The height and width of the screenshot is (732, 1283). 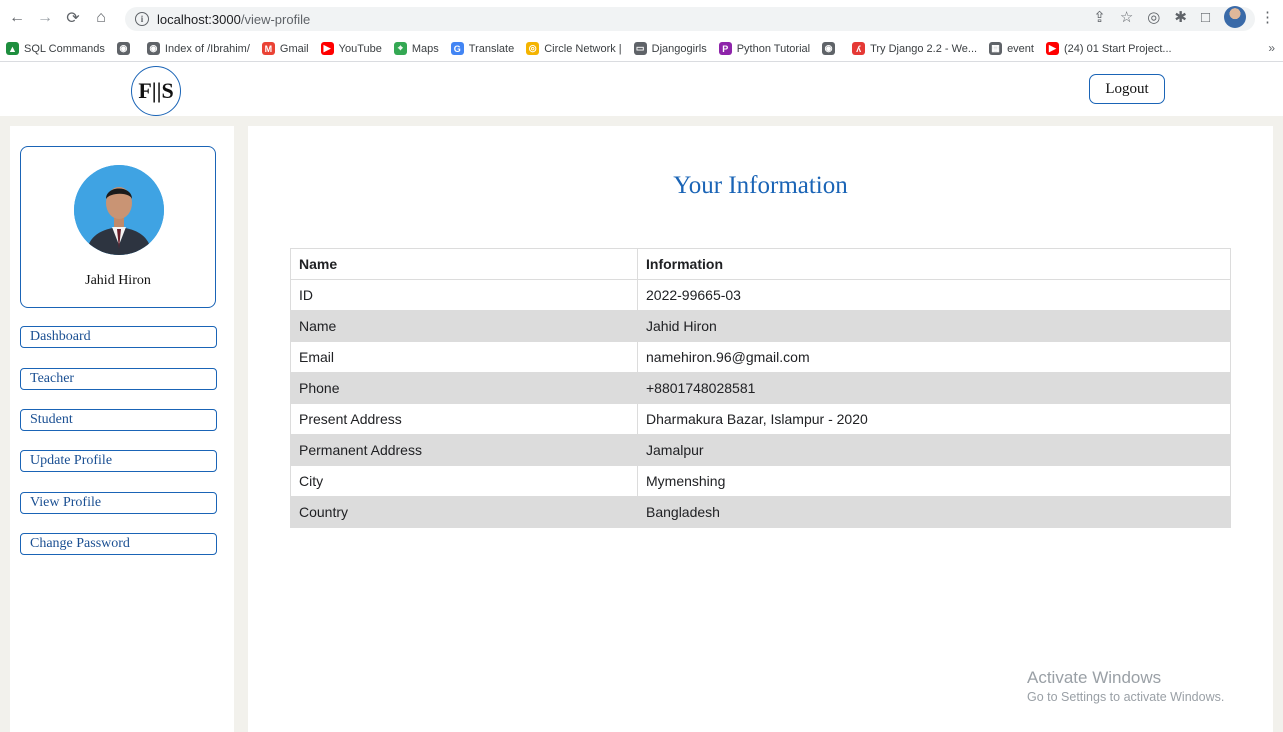 I want to click on url-text: localhost:3000/view-profile, so click(x=233, y=19).